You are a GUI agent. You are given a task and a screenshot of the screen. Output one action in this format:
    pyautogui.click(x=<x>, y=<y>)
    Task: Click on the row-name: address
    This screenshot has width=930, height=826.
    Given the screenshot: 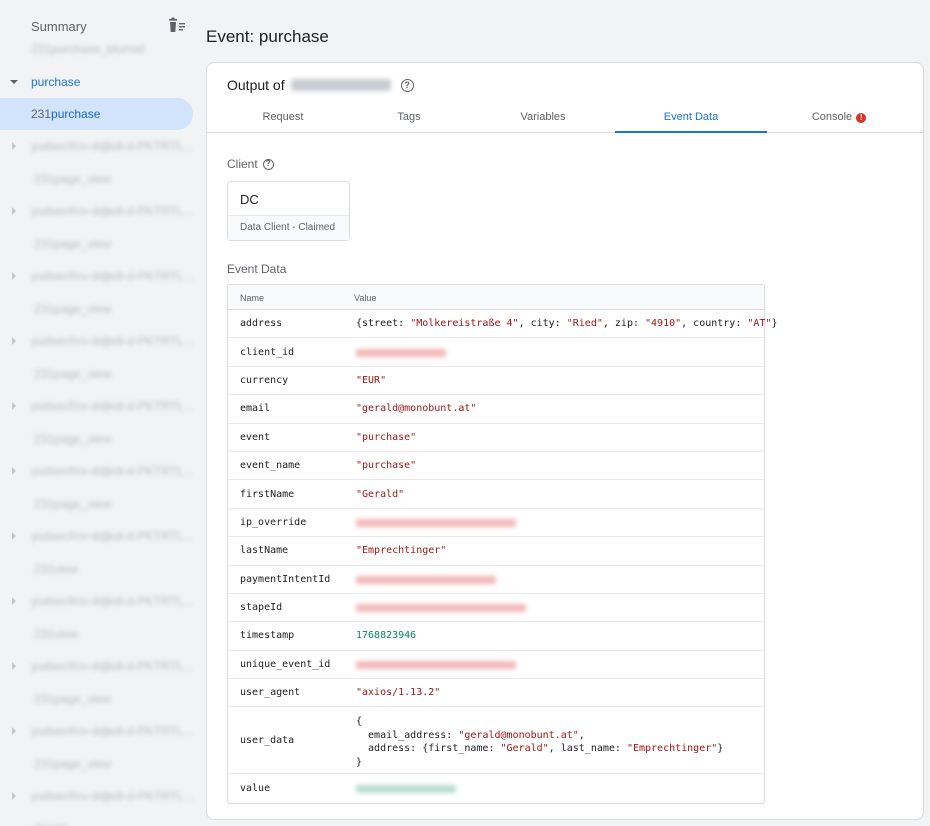 What is the action you would take?
    pyautogui.click(x=261, y=324)
    